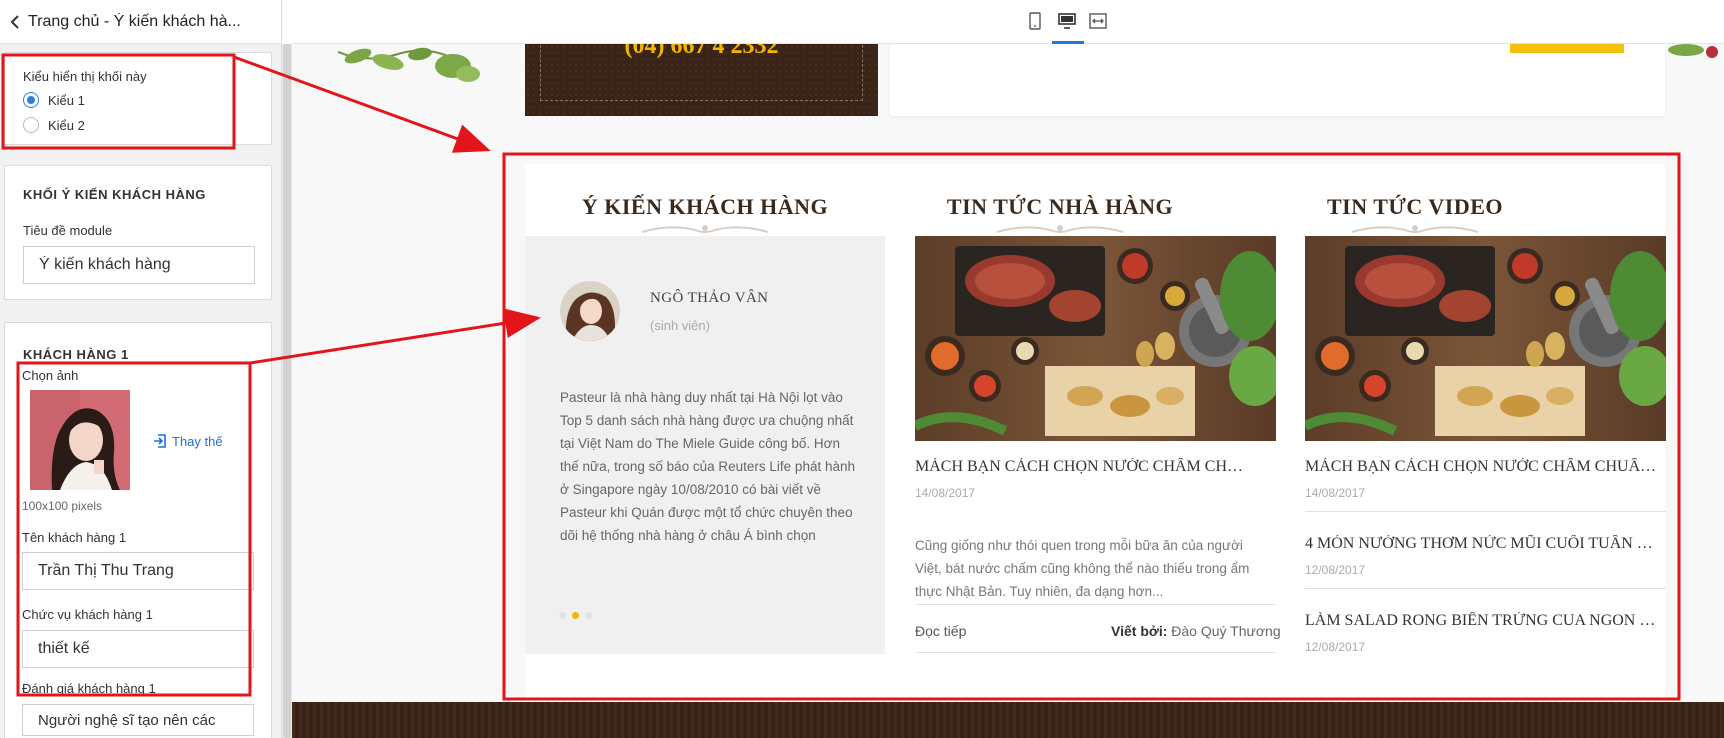  Describe the element at coordinates (138, 720) in the screenshot. I see `customer-review-input` at that location.